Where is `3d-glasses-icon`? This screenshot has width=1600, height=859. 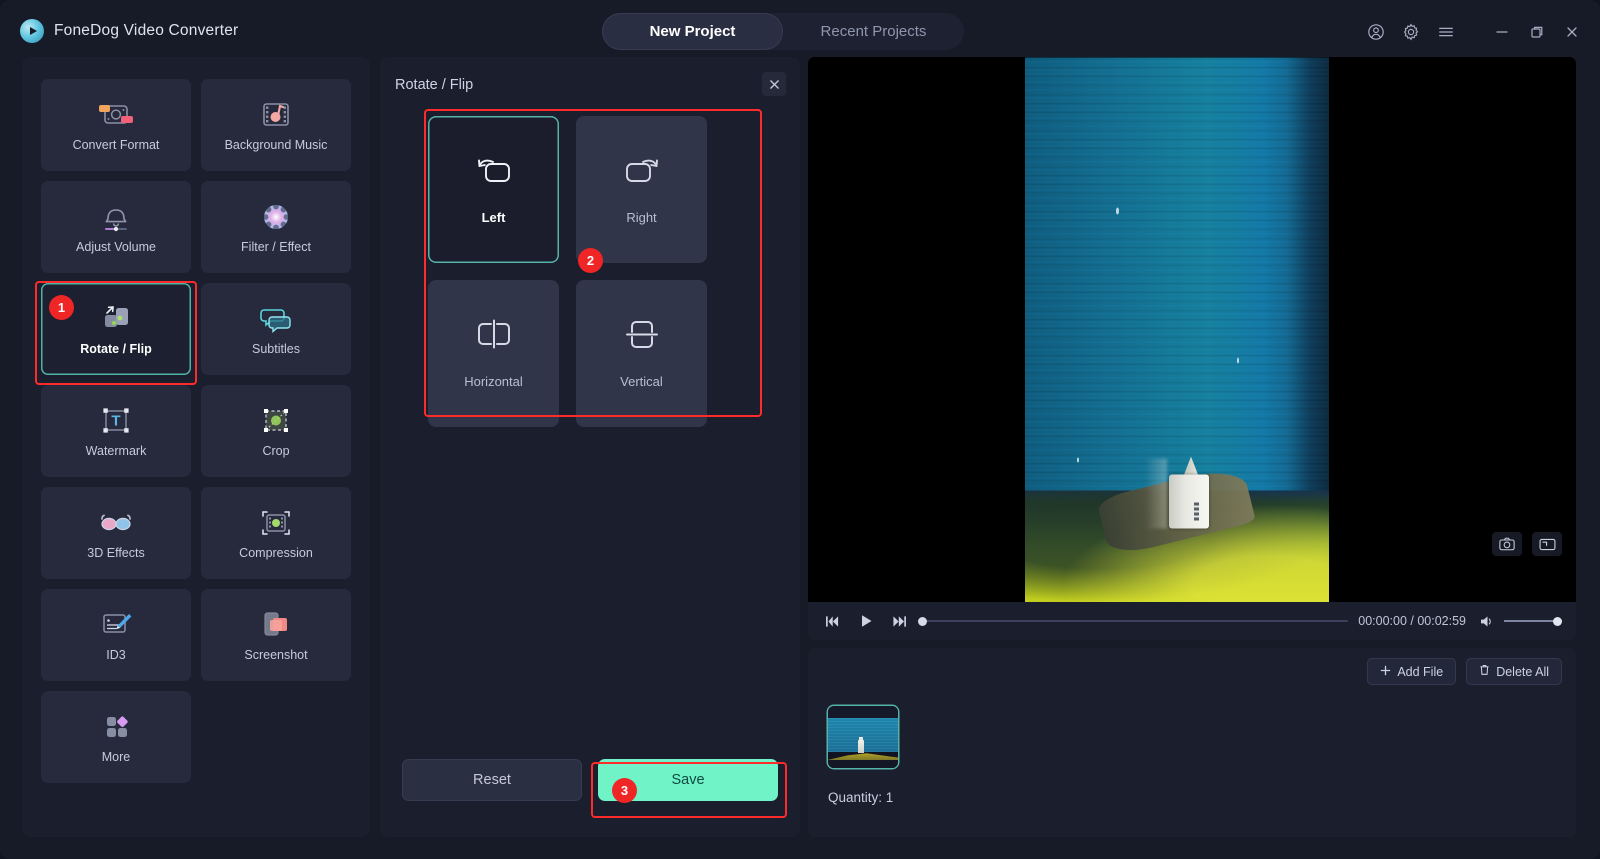 3d-glasses-icon is located at coordinates (116, 523).